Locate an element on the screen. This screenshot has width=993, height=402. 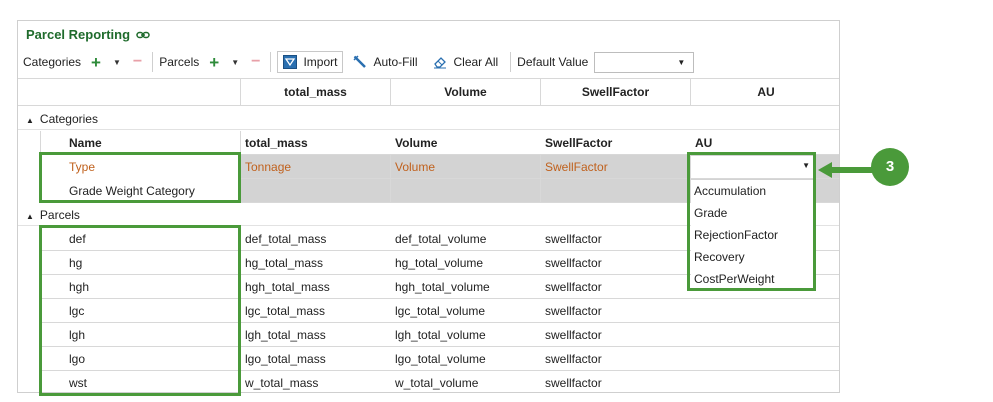
add-category-caret-icon: ▼ is located at coordinates (117, 62).